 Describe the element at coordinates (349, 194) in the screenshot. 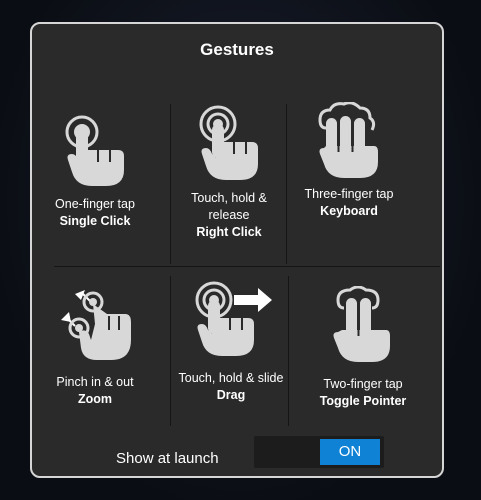

I see `gesture-label: Three-finger tap` at that location.